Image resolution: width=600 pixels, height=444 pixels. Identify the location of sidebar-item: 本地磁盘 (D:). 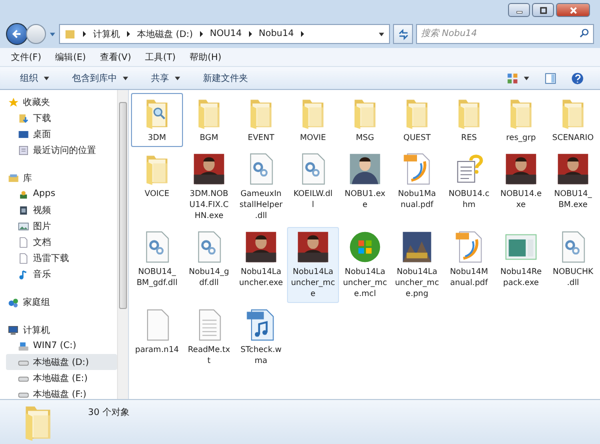
(61, 362).